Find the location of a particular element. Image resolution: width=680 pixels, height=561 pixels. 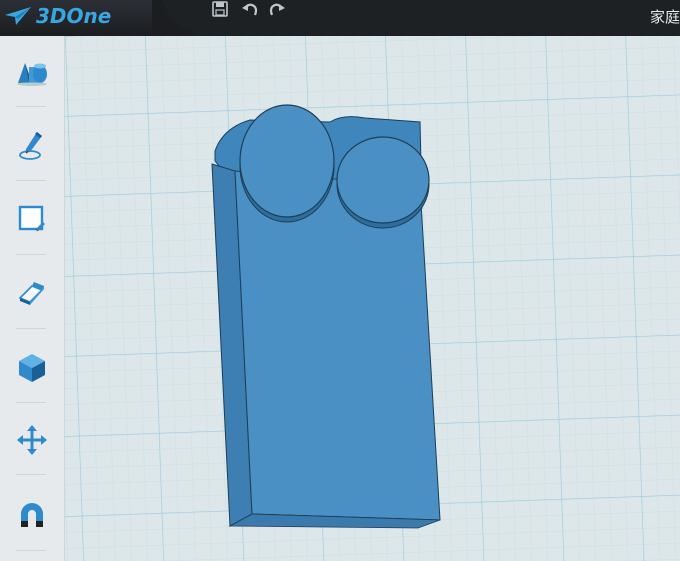

sidebar-item-feature-modeling is located at coordinates (32, 368).